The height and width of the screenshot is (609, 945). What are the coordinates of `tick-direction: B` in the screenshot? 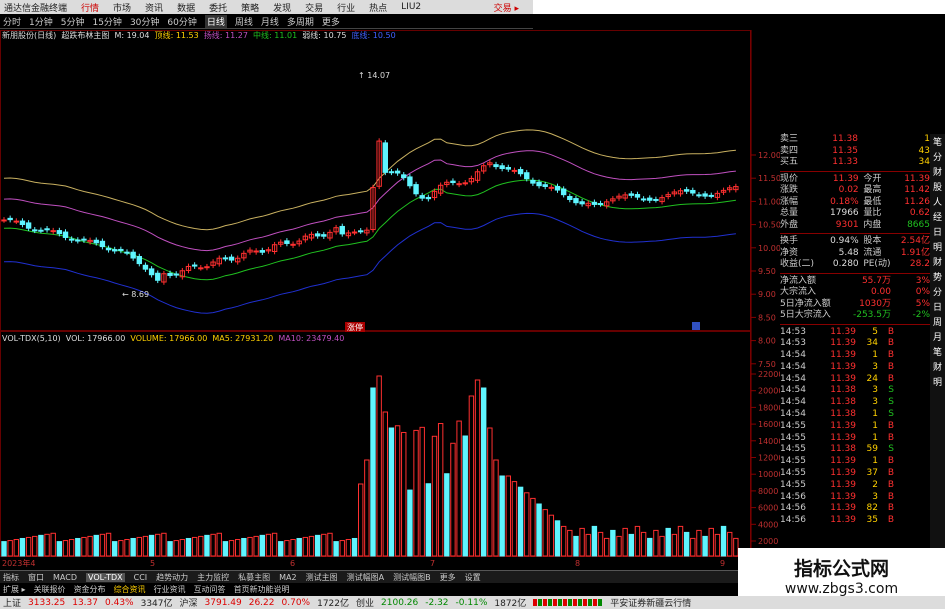 It's located at (890, 331).